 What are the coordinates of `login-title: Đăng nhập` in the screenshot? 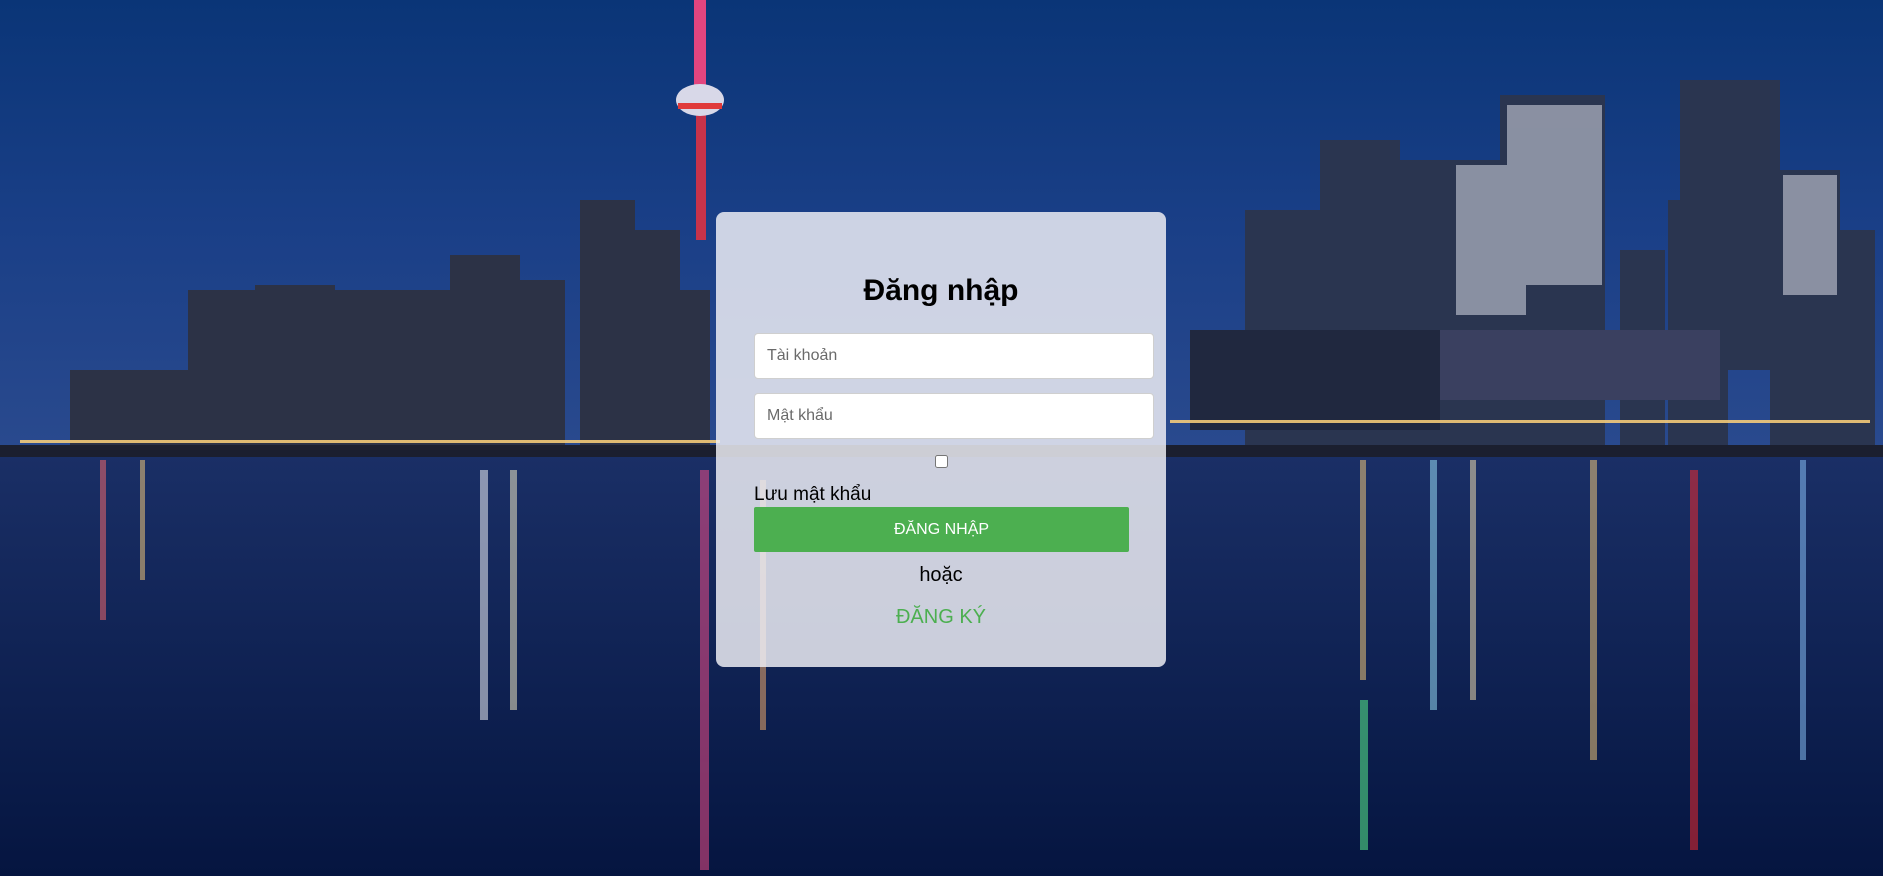 It's located at (941, 290).